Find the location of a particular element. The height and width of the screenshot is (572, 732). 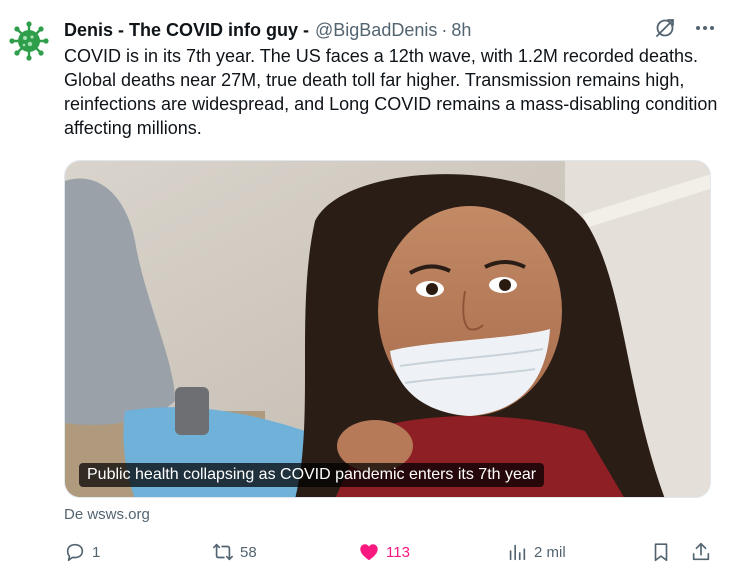

reply-button: 1 is located at coordinates (82, 552).